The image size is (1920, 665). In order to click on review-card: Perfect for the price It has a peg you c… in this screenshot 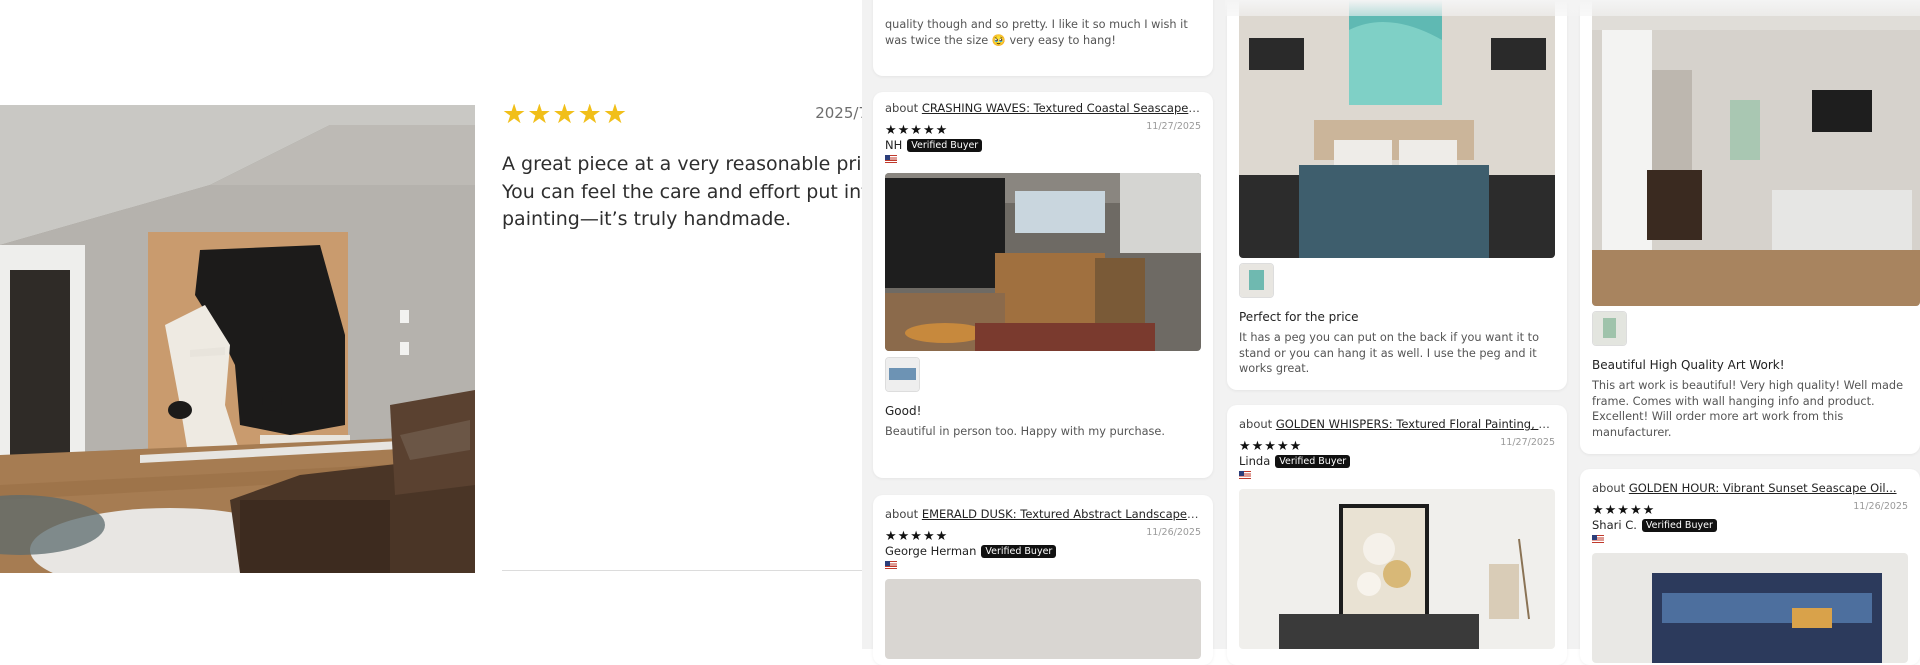, I will do `click(1397, 195)`.